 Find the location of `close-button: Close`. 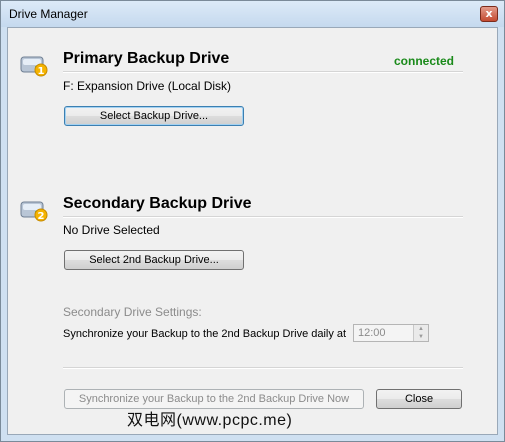

close-button: Close is located at coordinates (419, 399).